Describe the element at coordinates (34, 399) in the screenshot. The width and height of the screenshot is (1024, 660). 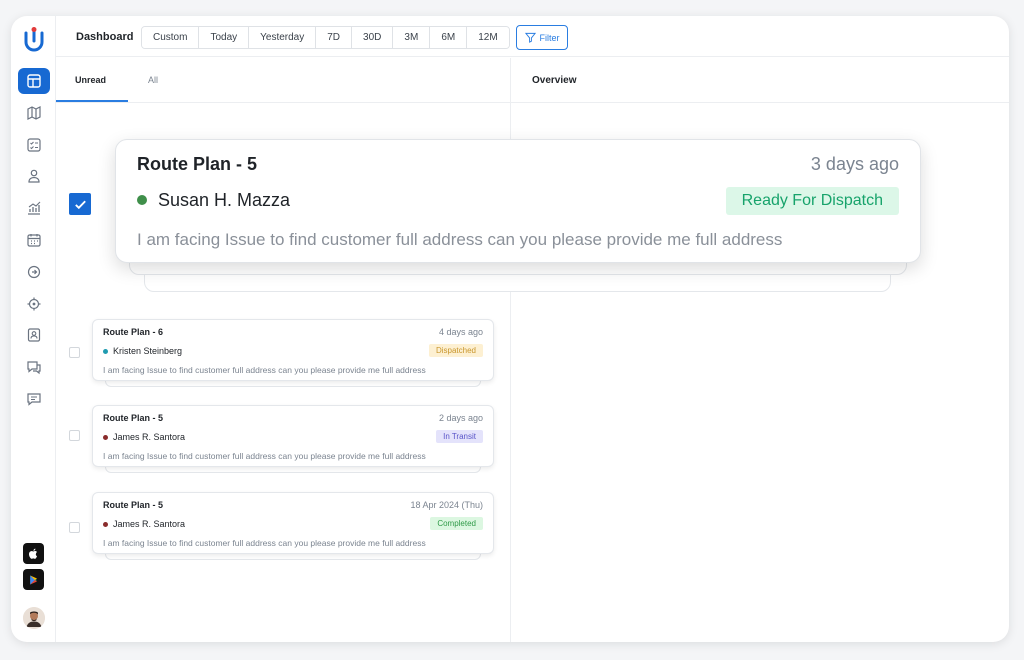
I see `messages-icon` at that location.